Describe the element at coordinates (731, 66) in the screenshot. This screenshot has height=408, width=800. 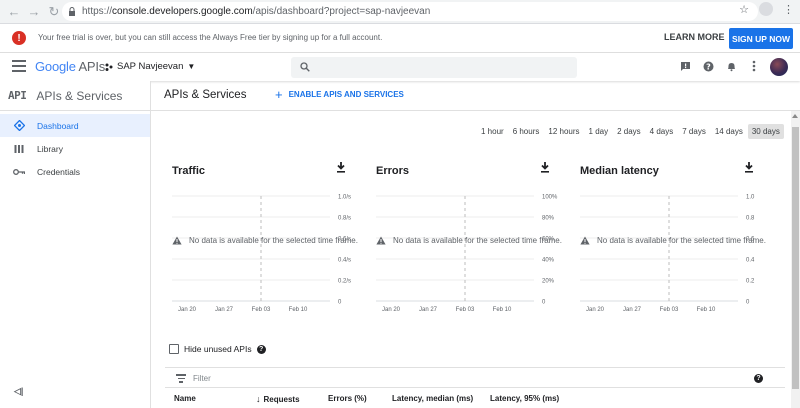
I see `notifications-icon` at that location.